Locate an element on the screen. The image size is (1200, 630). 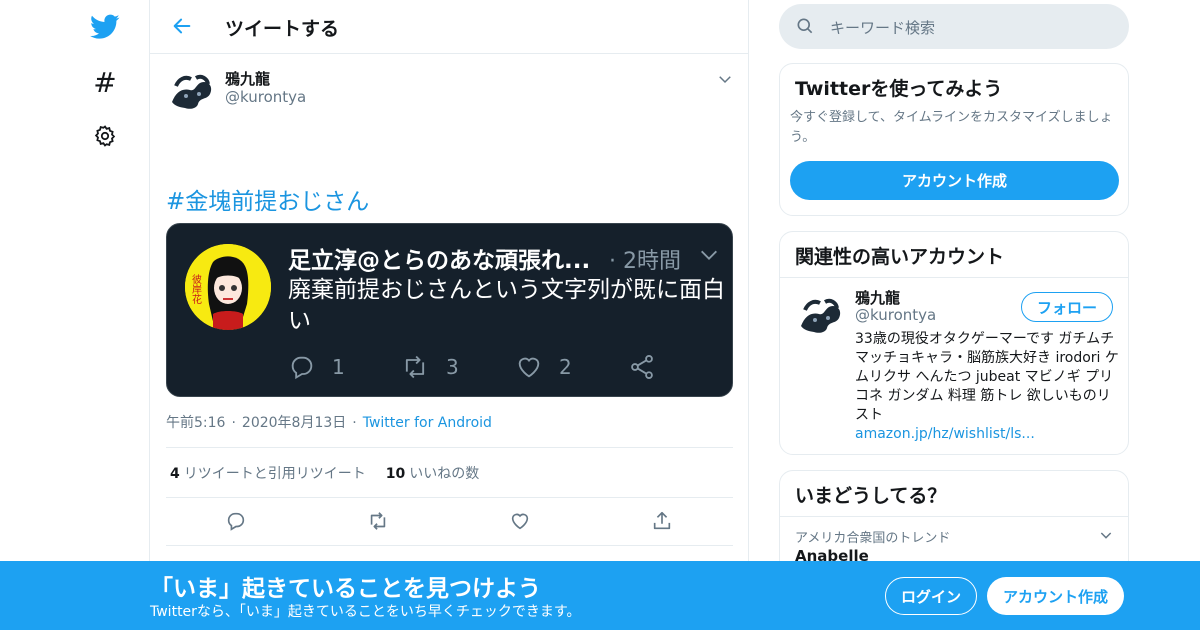
trend-context: アメリカ合衆国のトレンド is located at coordinates (873, 538).